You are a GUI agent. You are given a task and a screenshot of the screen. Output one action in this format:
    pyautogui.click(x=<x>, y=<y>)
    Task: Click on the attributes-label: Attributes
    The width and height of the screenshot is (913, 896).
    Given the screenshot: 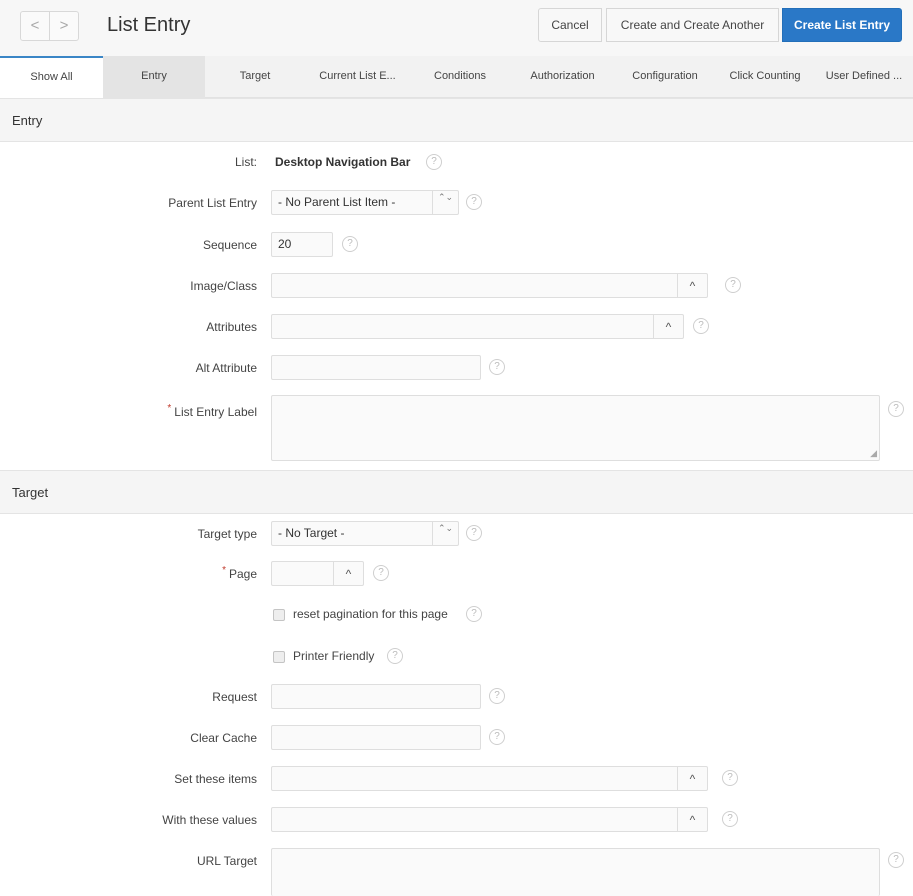 What is the action you would take?
    pyautogui.click(x=231, y=327)
    